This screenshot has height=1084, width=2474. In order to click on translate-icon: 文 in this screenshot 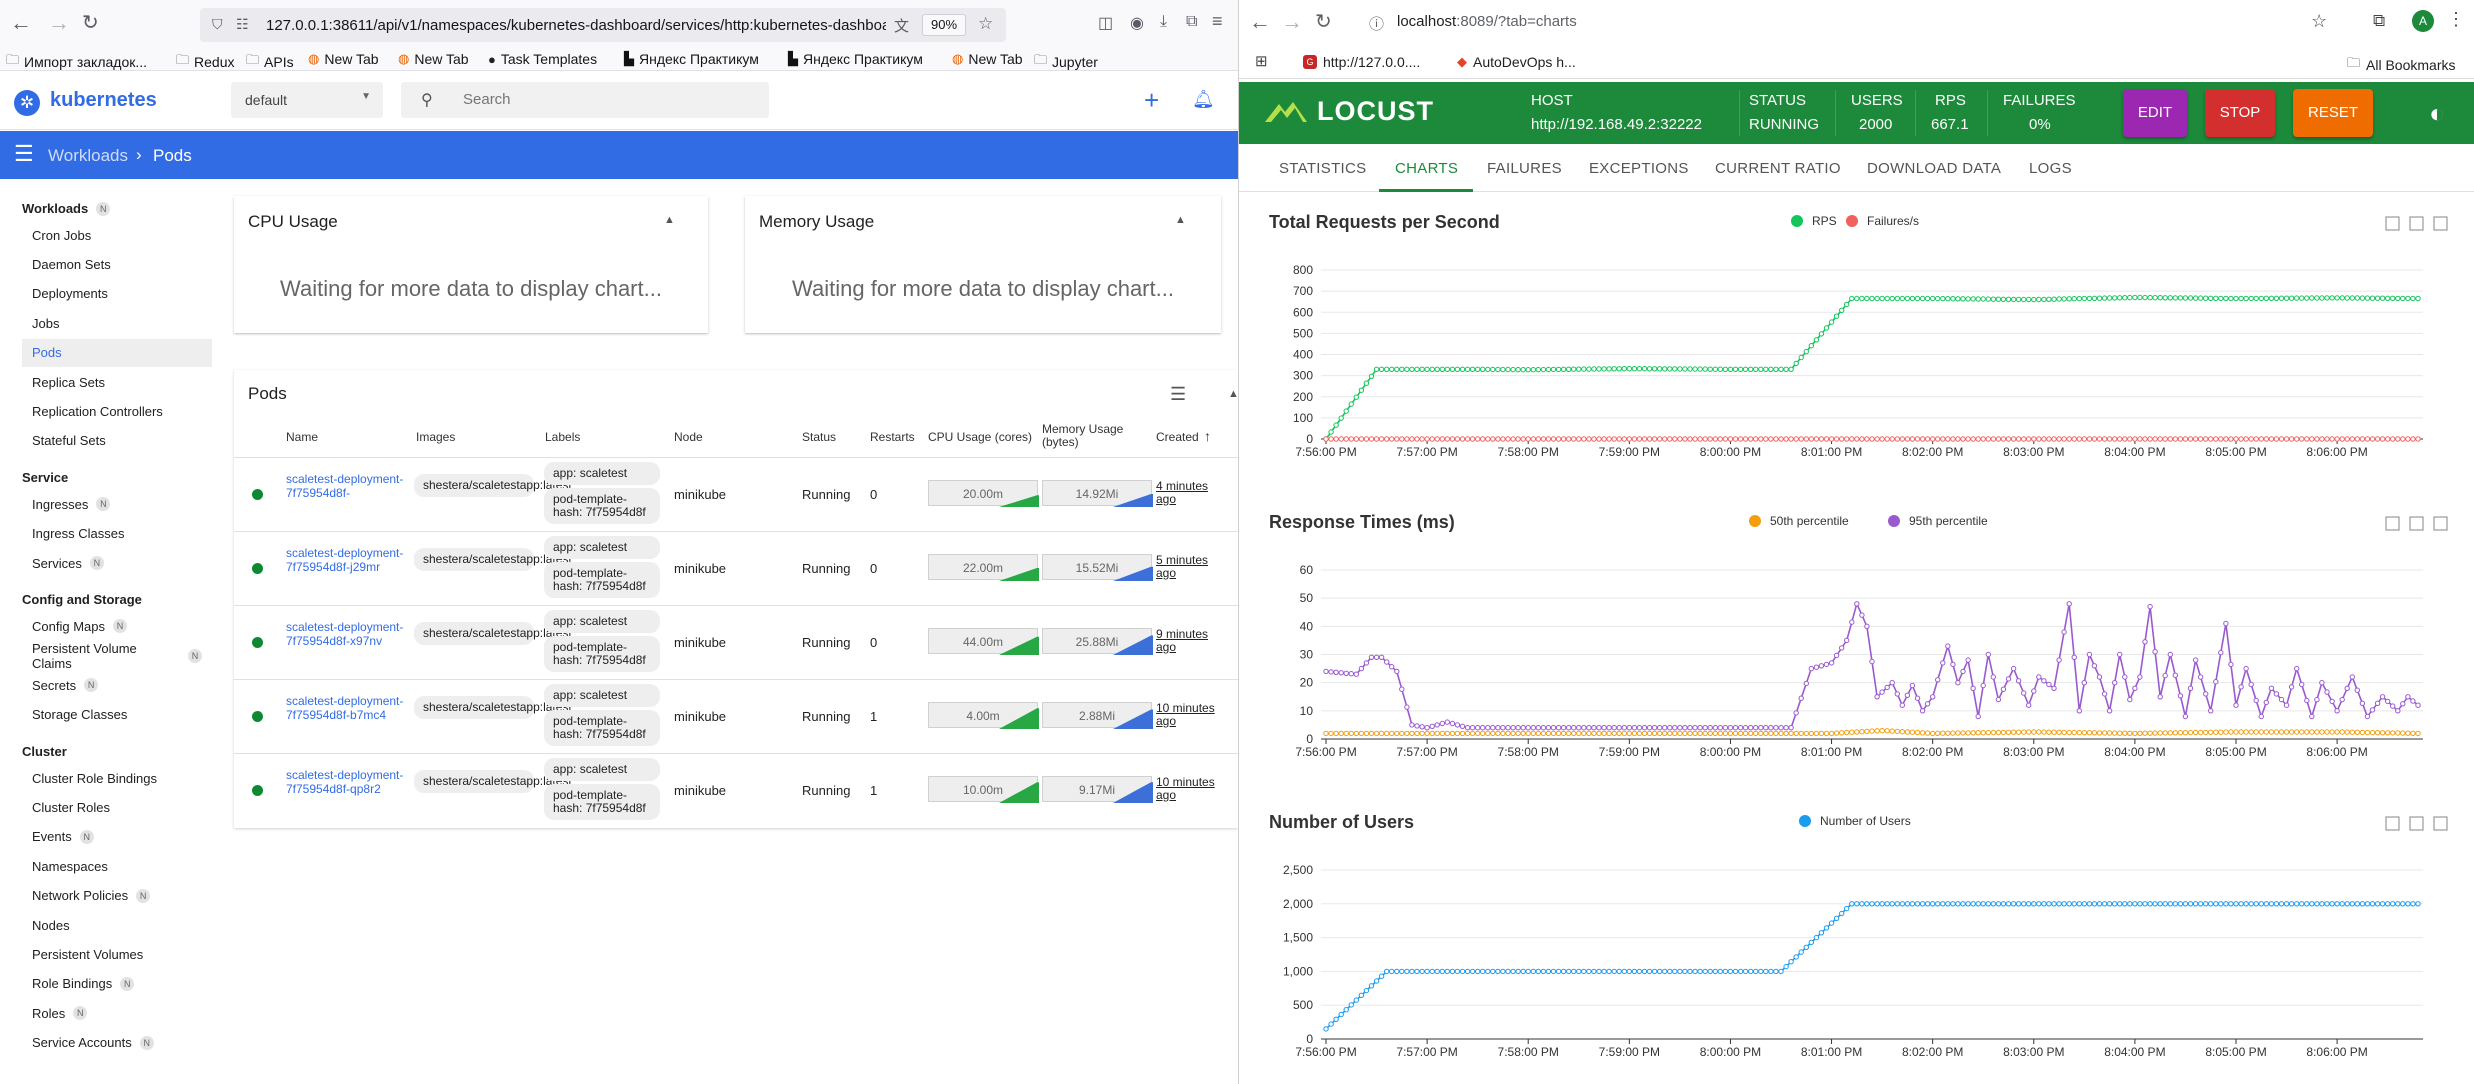, I will do `click(901, 25)`.